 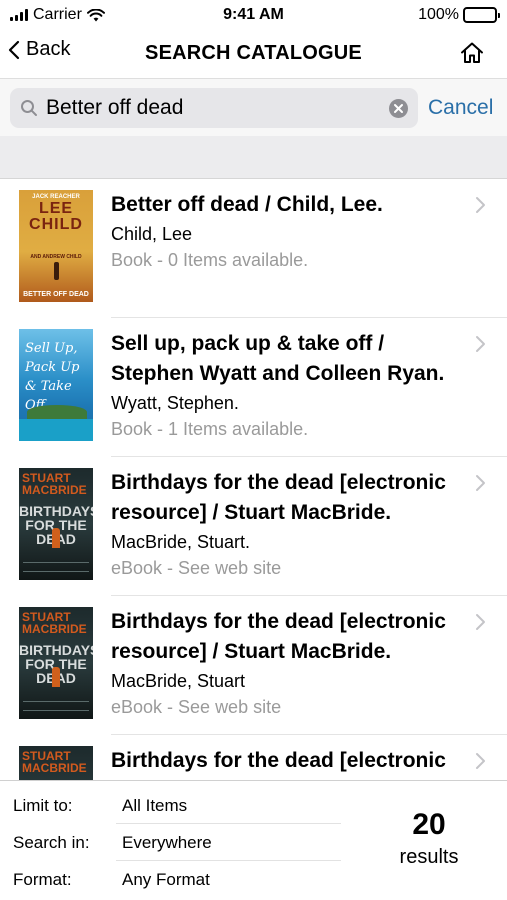 I want to click on search-in-filter: Search in: Everywhere, so click(x=175, y=842).